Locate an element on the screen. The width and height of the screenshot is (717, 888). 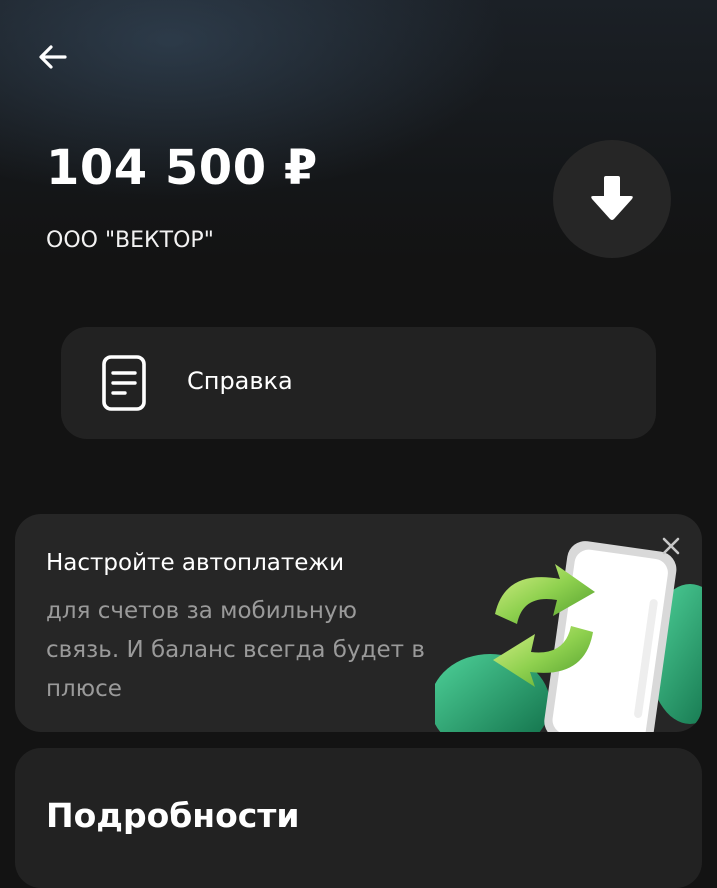
info-button: Справка is located at coordinates (358, 383).